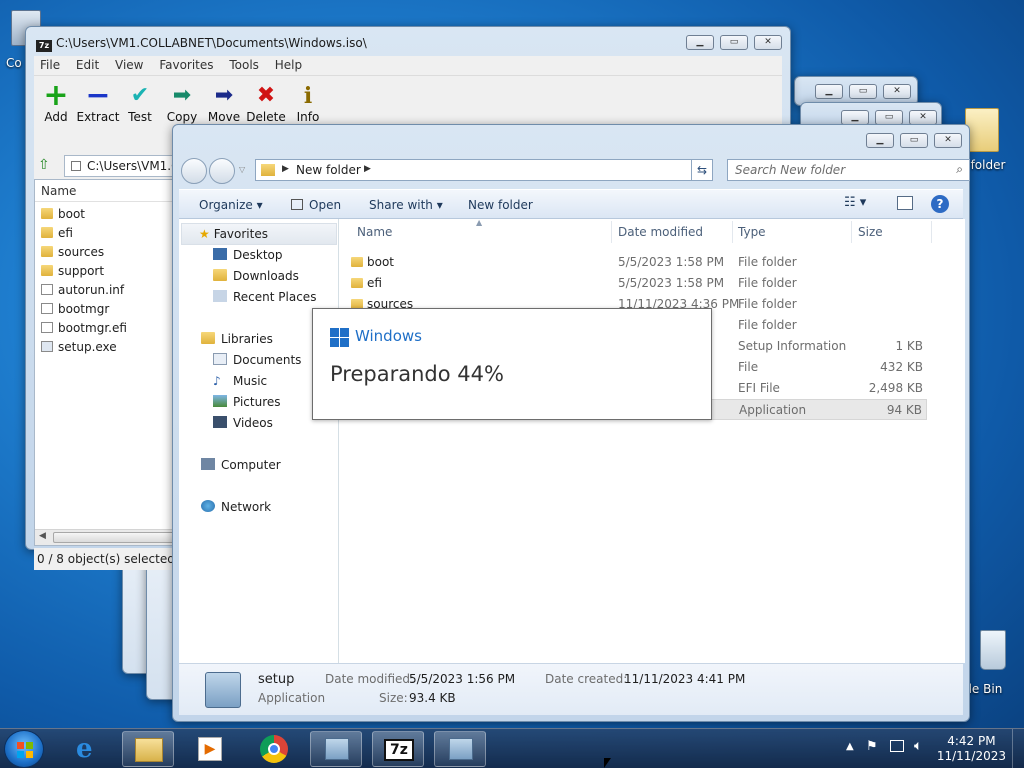 This screenshot has height=768, width=1024. I want to click on table-row: boot 5/5/2023 1:58 PM File folder, so click(638, 262).